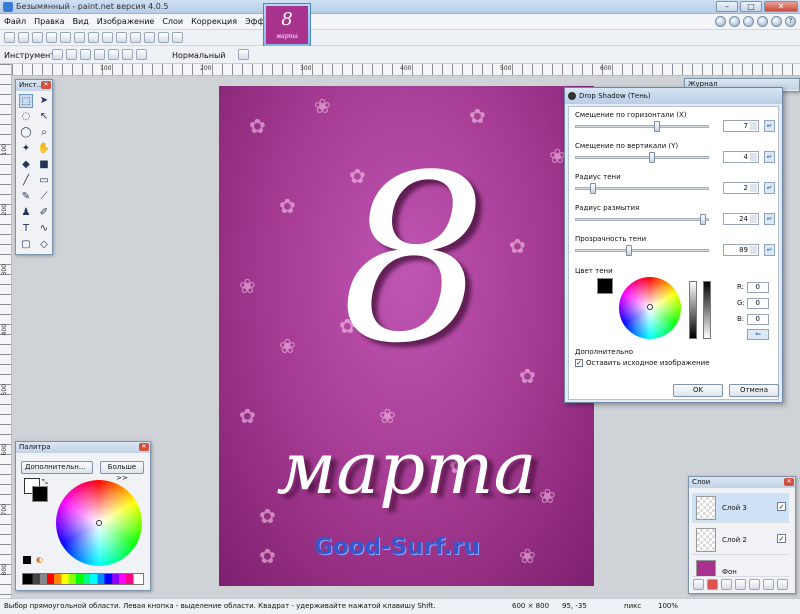 This screenshot has height=614, width=800. I want to click on primary-color-swatch, so click(40, 494).